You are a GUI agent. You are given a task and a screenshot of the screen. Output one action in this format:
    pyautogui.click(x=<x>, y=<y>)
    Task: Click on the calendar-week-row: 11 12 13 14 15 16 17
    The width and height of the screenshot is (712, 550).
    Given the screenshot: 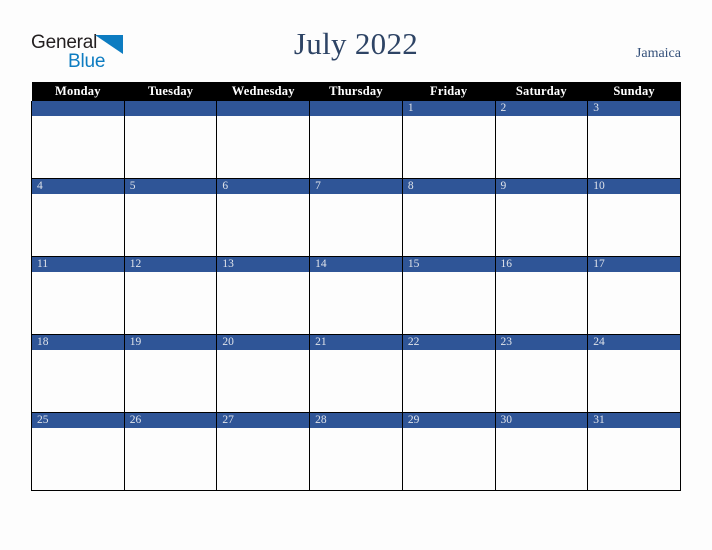 What is the action you would take?
    pyautogui.click(x=356, y=295)
    